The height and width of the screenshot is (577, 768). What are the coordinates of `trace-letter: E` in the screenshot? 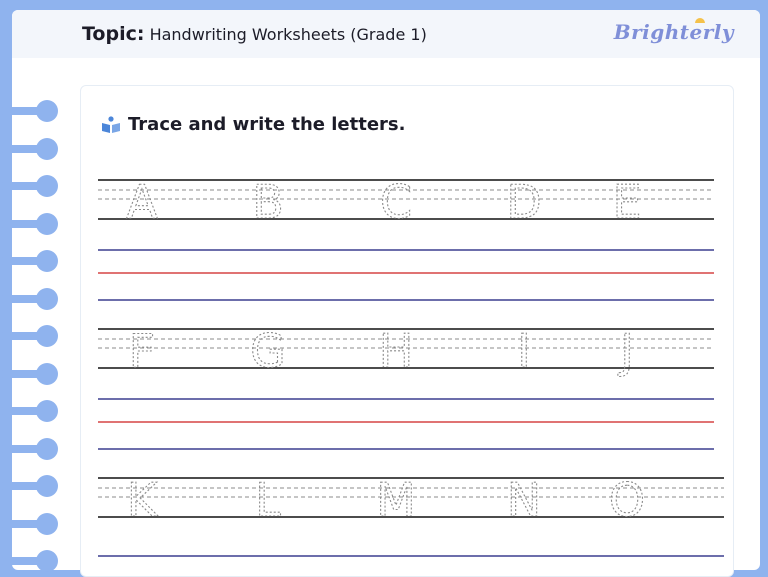 It's located at (626, 202).